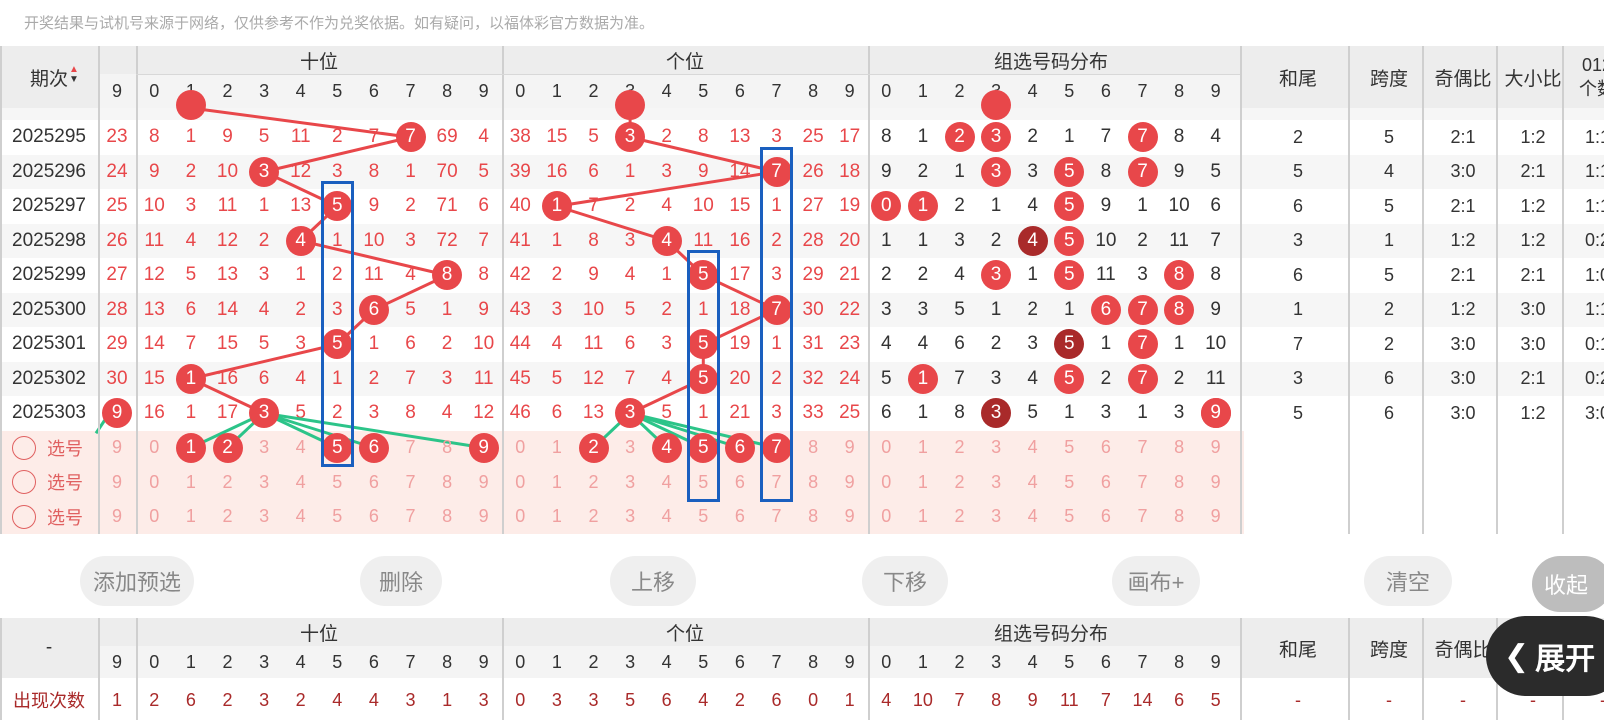  What do you see at coordinates (1297, 171) in the screenshot?
I see `hewei-cell: 5` at bounding box center [1297, 171].